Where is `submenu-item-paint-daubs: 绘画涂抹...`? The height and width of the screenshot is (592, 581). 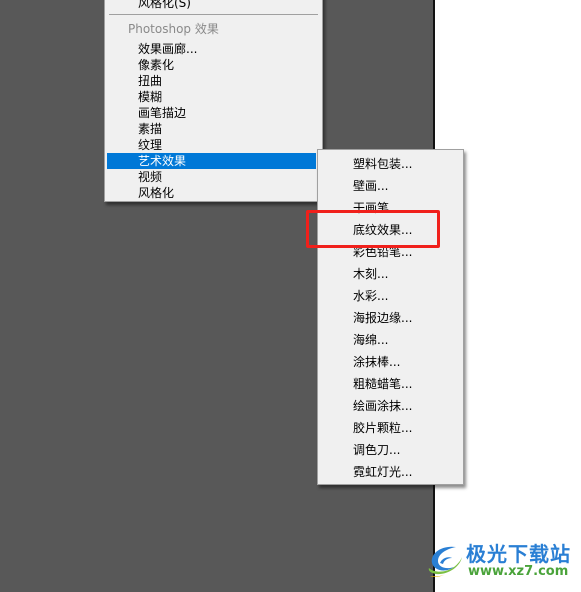 submenu-item-paint-daubs: 绘画涂抹... is located at coordinates (390, 406).